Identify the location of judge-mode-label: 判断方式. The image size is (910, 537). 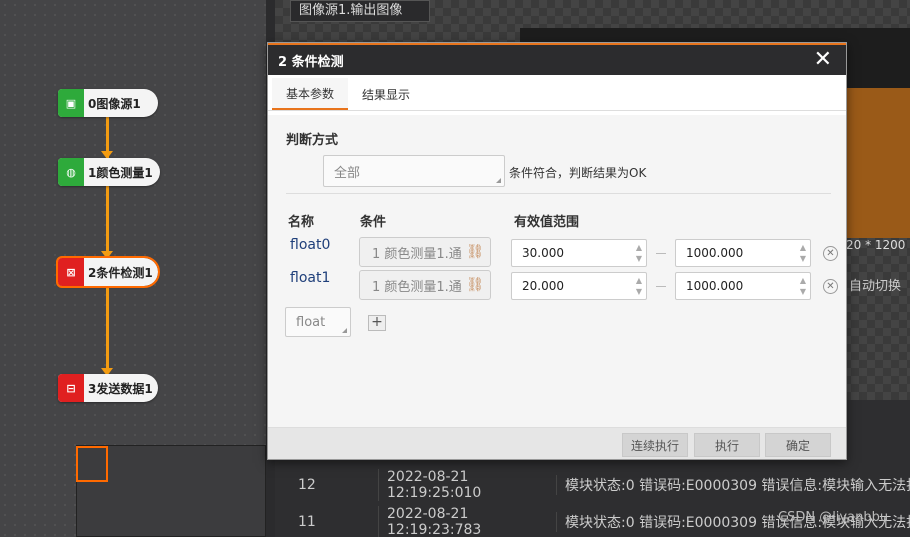
(312, 140).